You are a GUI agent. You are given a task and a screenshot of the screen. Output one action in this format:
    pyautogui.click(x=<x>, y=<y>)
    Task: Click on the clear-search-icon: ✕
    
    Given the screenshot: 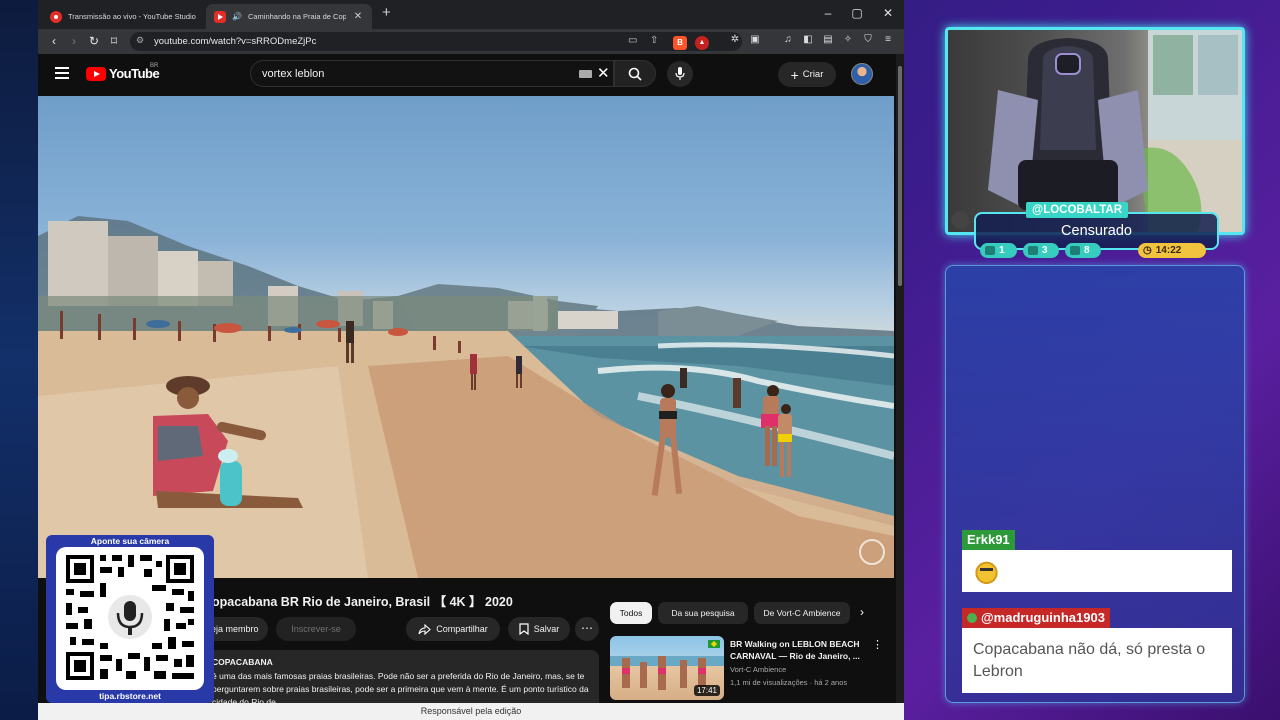 What is the action you would take?
    pyautogui.click(x=603, y=73)
    